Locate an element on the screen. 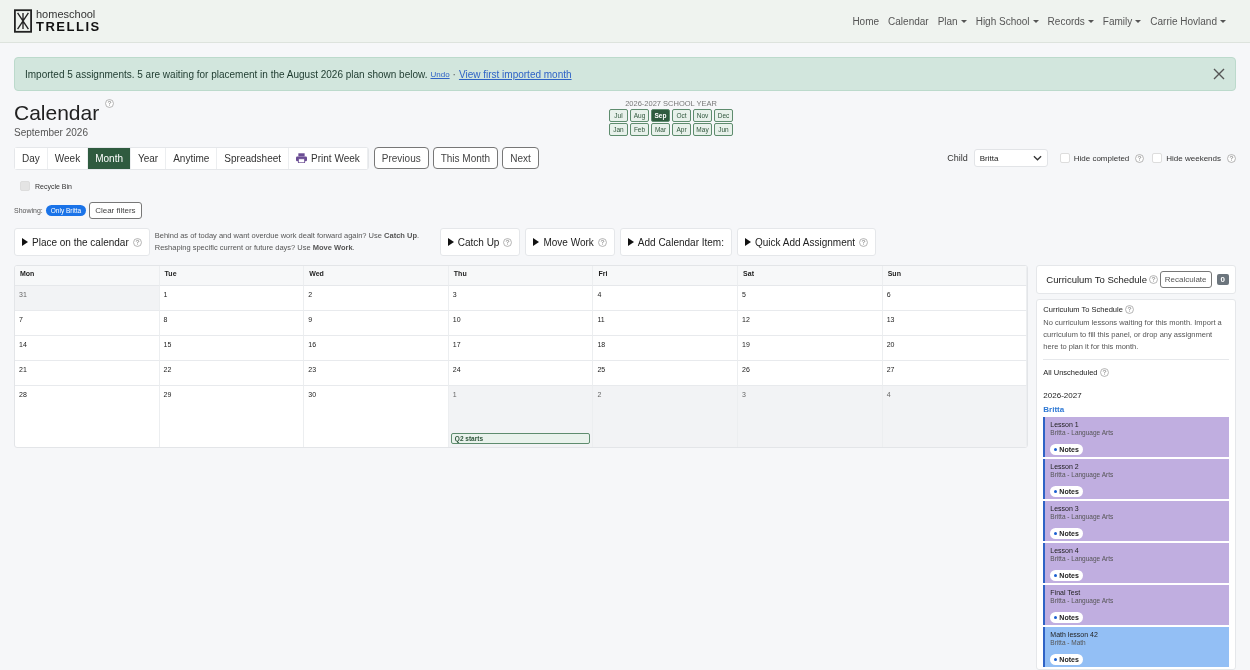  alert-message: Imported 5 assignments. 5 are waiting for placement in the August 2026 plan shown below. is located at coordinates (226, 74).